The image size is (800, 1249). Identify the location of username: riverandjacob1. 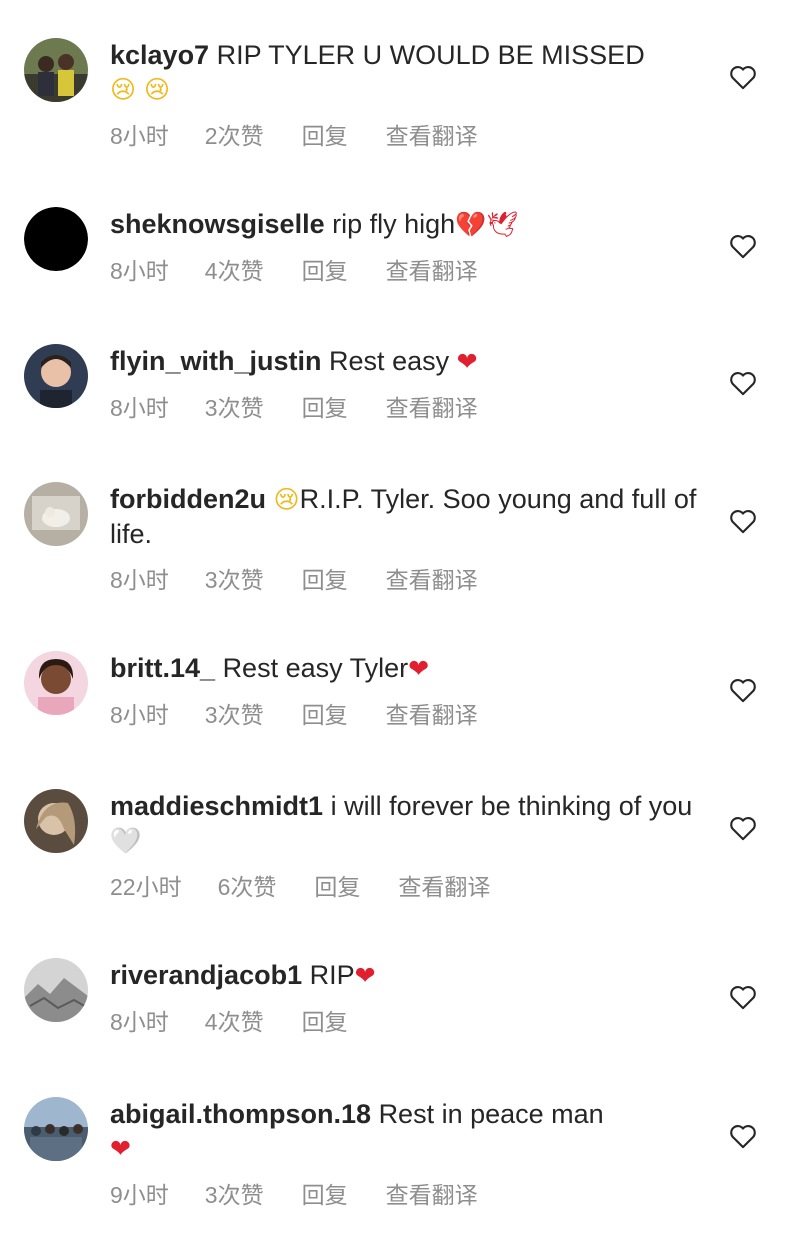
(206, 975).